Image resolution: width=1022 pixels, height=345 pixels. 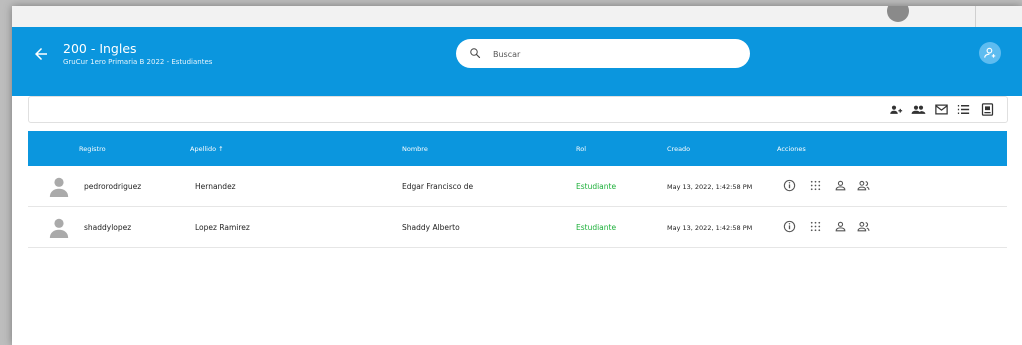 I want to click on list-icon, so click(x=963, y=109).